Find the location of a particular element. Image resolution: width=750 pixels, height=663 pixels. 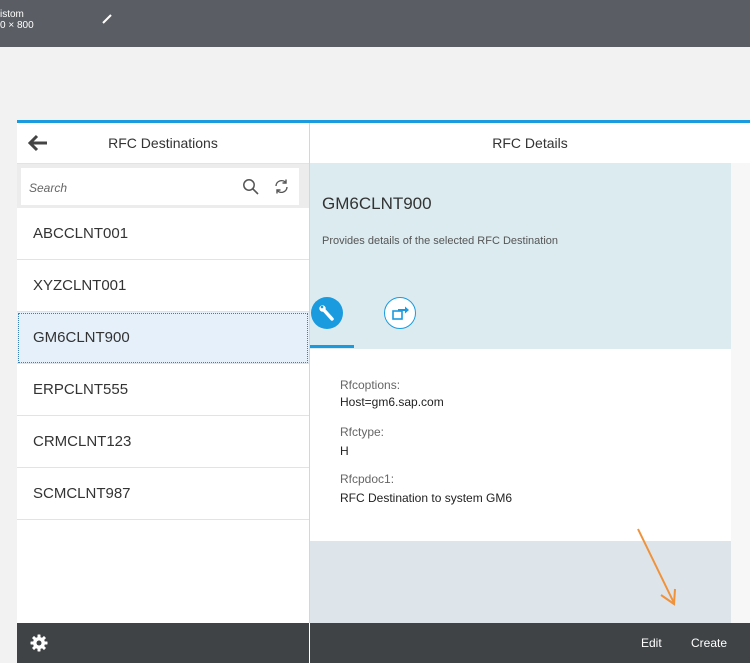

search-field is located at coordinates (160, 187).